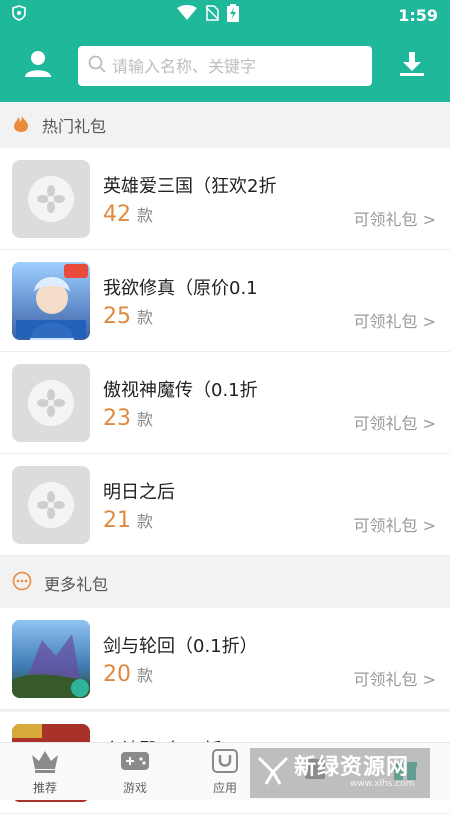  I want to click on watermark-overlay: 新绿资源网 www.xlhs.com, so click(340, 773).